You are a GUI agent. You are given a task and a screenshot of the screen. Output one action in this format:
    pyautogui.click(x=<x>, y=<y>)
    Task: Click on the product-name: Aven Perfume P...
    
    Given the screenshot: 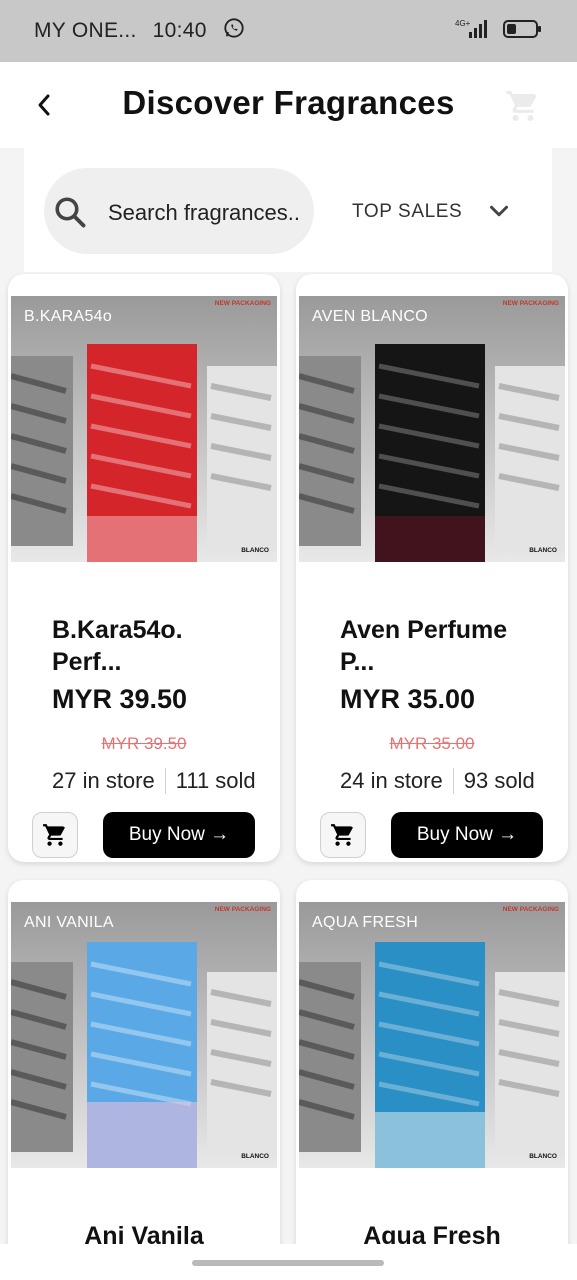 What is the action you would take?
    pyautogui.click(x=424, y=646)
    